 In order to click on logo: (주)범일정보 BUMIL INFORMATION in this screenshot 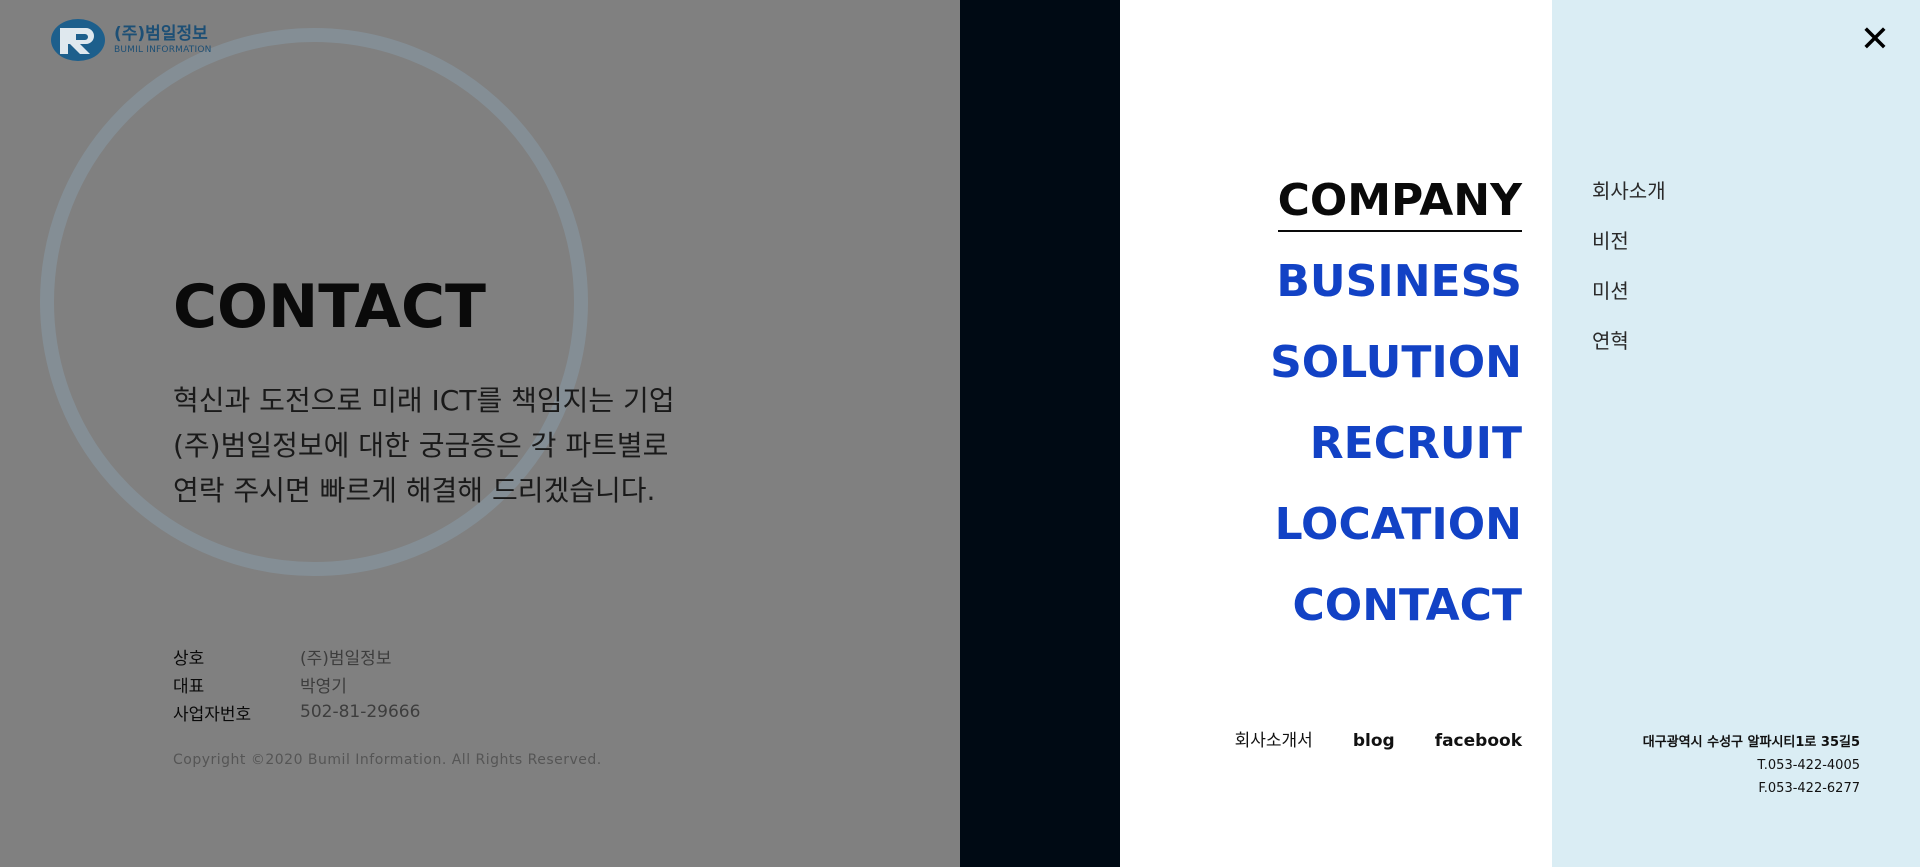, I will do `click(131, 40)`.